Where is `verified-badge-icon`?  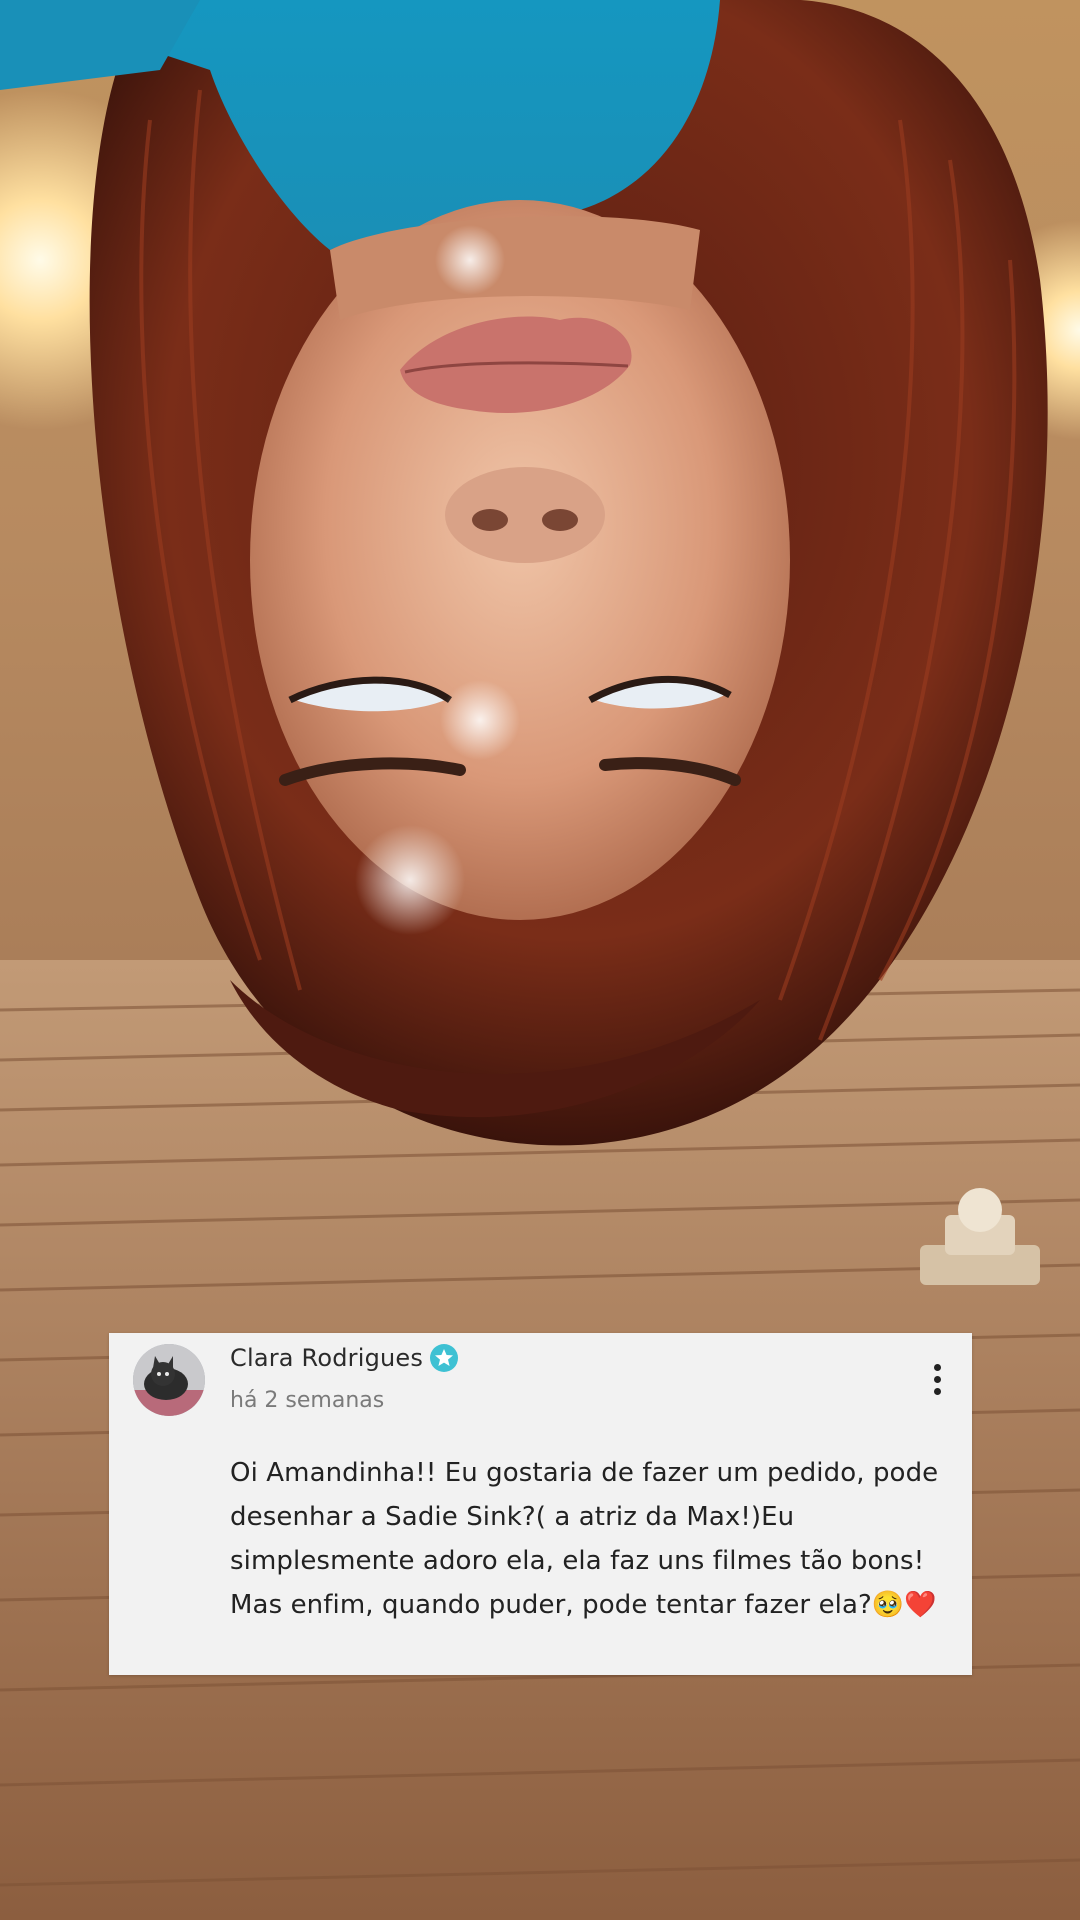
verified-badge-icon is located at coordinates (444, 1358).